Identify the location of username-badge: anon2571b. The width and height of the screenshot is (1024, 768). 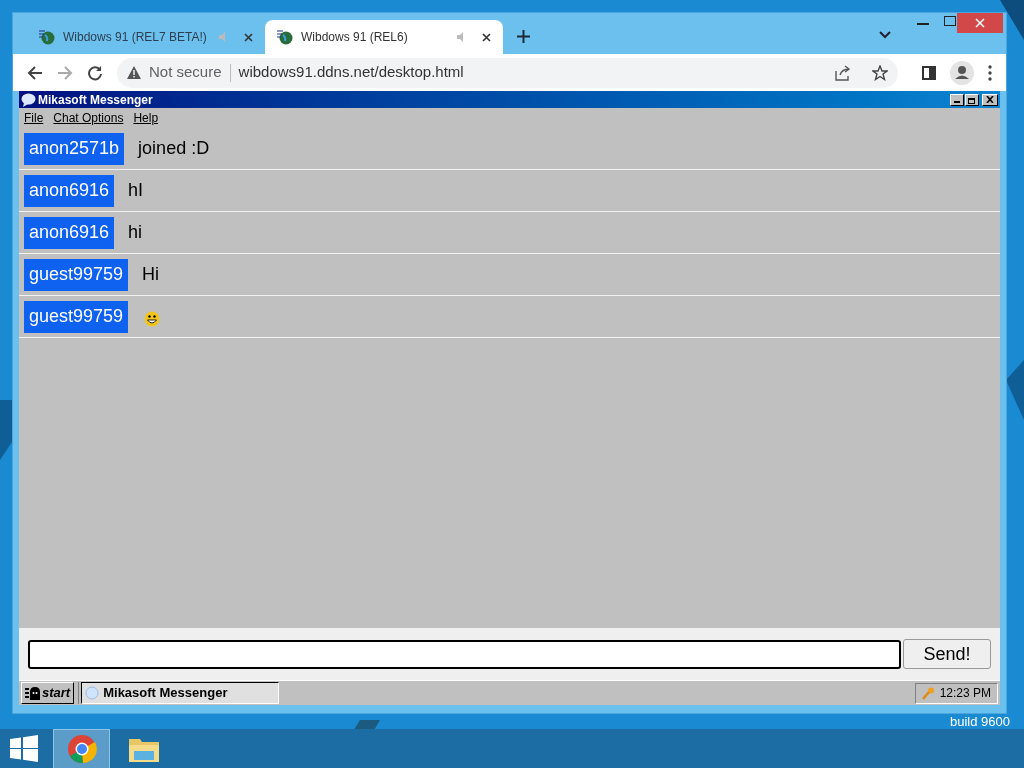
(74, 148).